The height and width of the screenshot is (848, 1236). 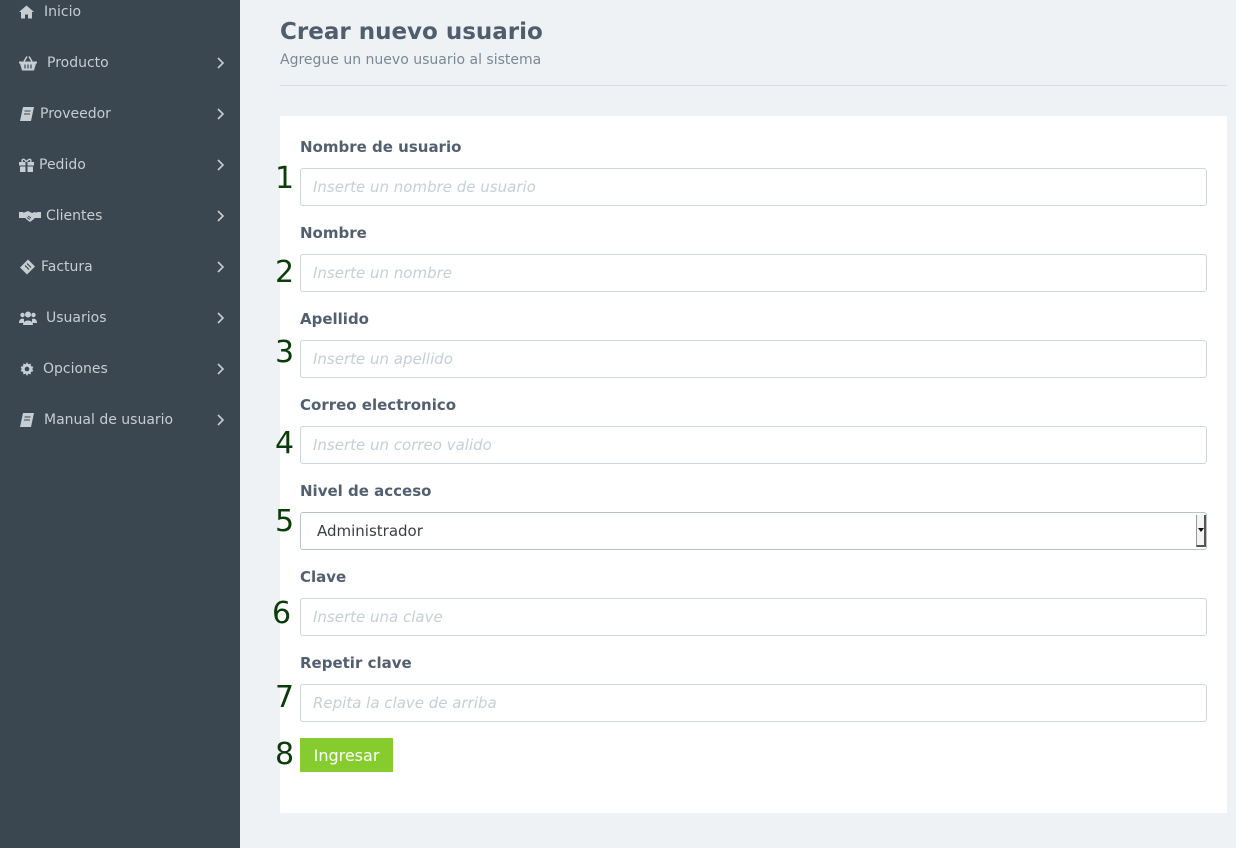 What do you see at coordinates (346, 755) in the screenshot?
I see `submit-button: Ingresar` at bounding box center [346, 755].